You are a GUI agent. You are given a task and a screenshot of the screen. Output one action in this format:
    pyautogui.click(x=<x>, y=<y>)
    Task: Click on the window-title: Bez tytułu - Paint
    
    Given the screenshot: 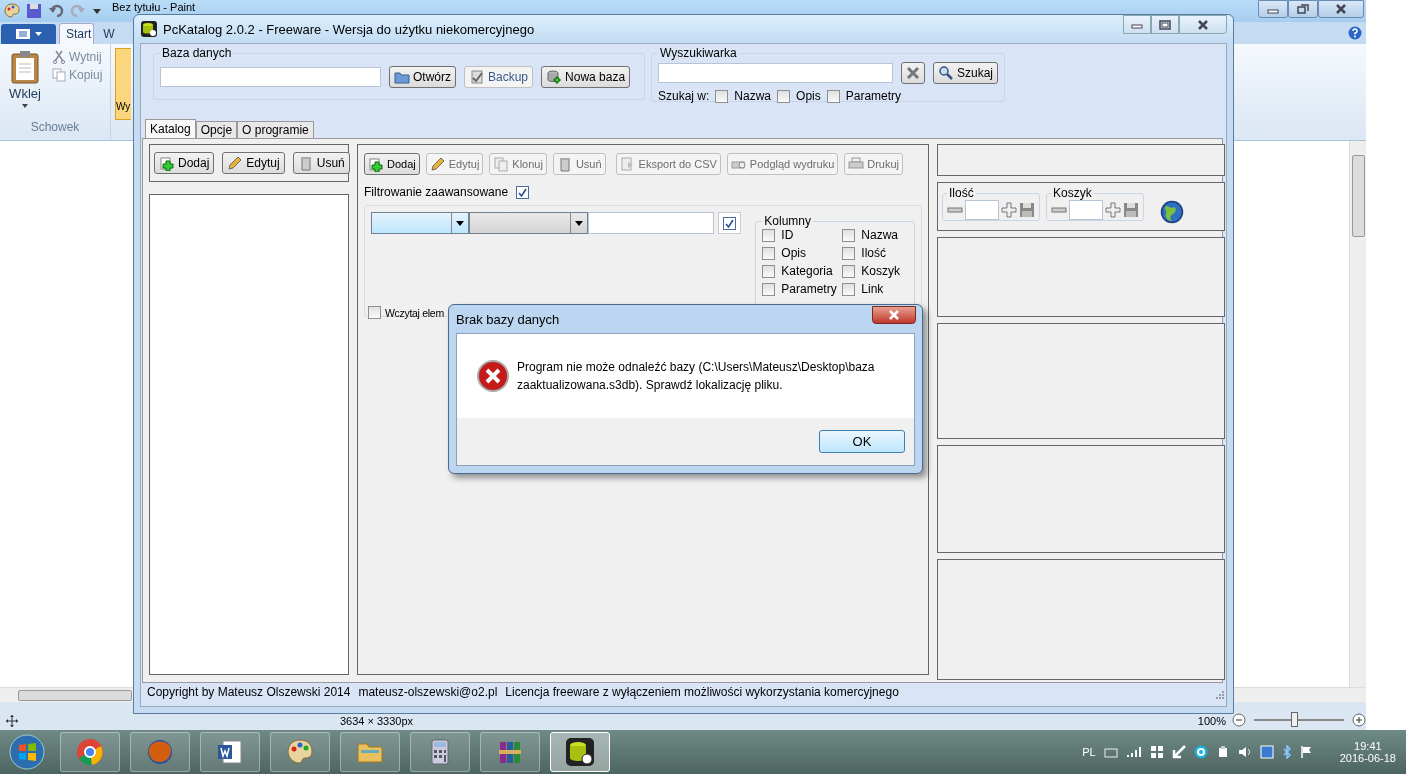 What is the action you would take?
    pyautogui.click(x=154, y=7)
    